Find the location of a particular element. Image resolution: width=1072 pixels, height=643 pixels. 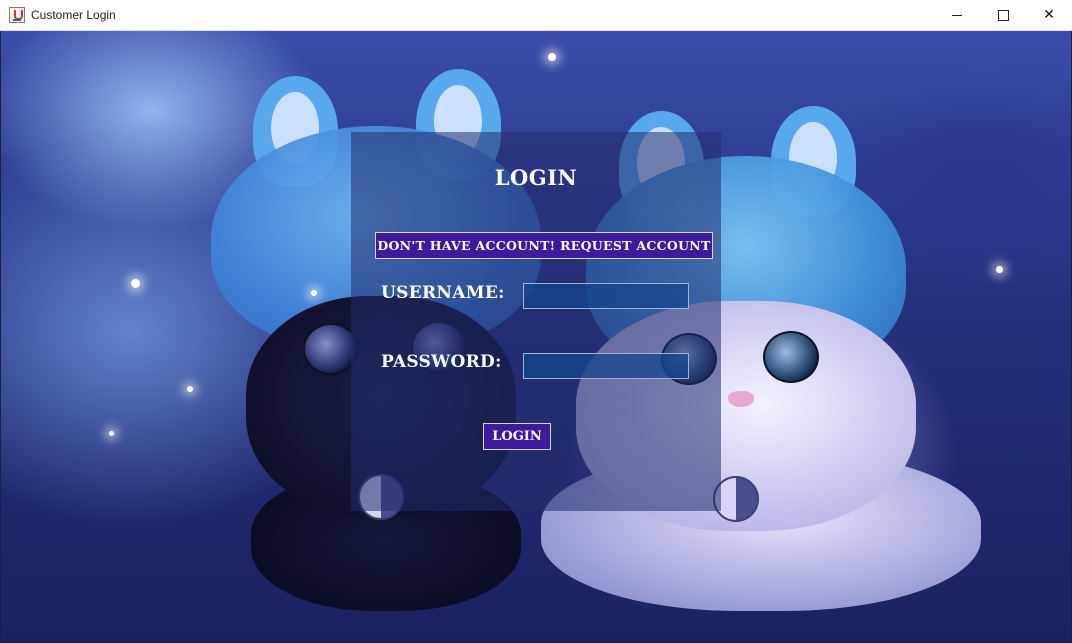

close-button: ✕ is located at coordinates (1049, 15).